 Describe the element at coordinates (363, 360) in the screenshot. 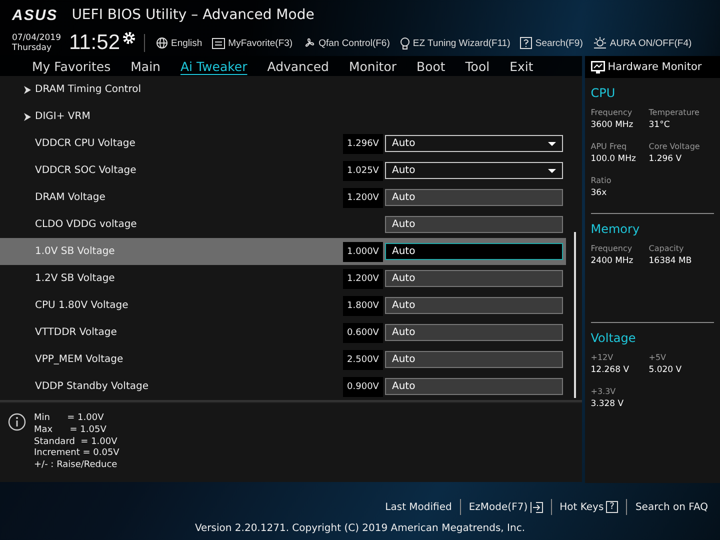

I see `voltage-reading: 2.500V` at that location.